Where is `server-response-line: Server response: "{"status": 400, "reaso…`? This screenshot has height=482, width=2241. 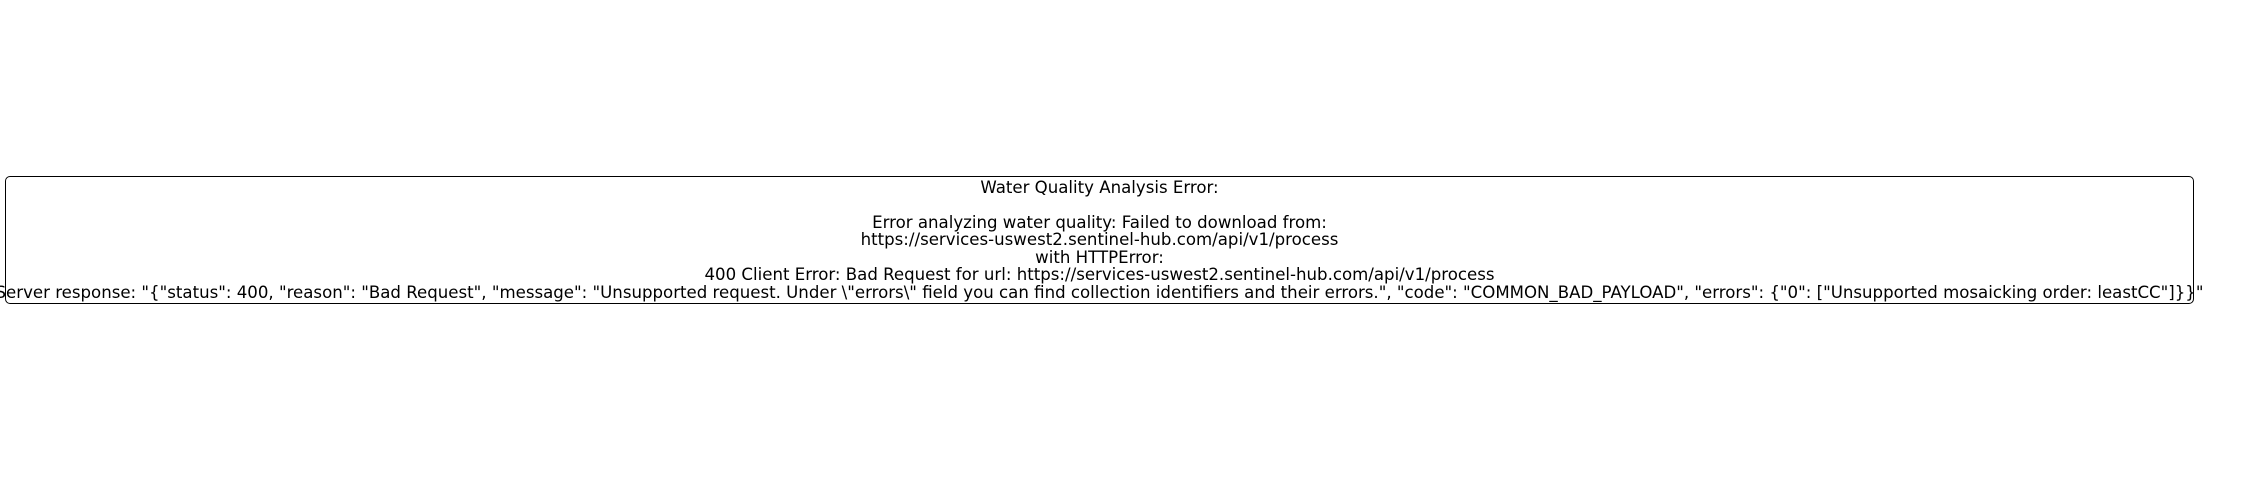 server-response-line: Server response: "{"status": 400, "reaso… is located at coordinates (1102, 292).